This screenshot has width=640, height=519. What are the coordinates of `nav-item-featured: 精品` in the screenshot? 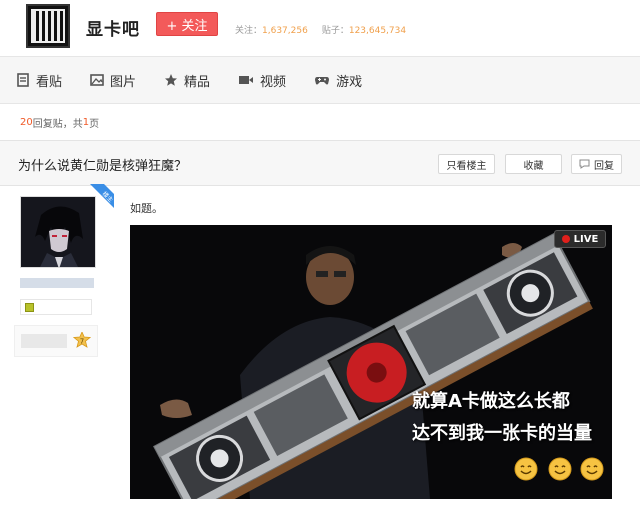 It's located at (187, 80).